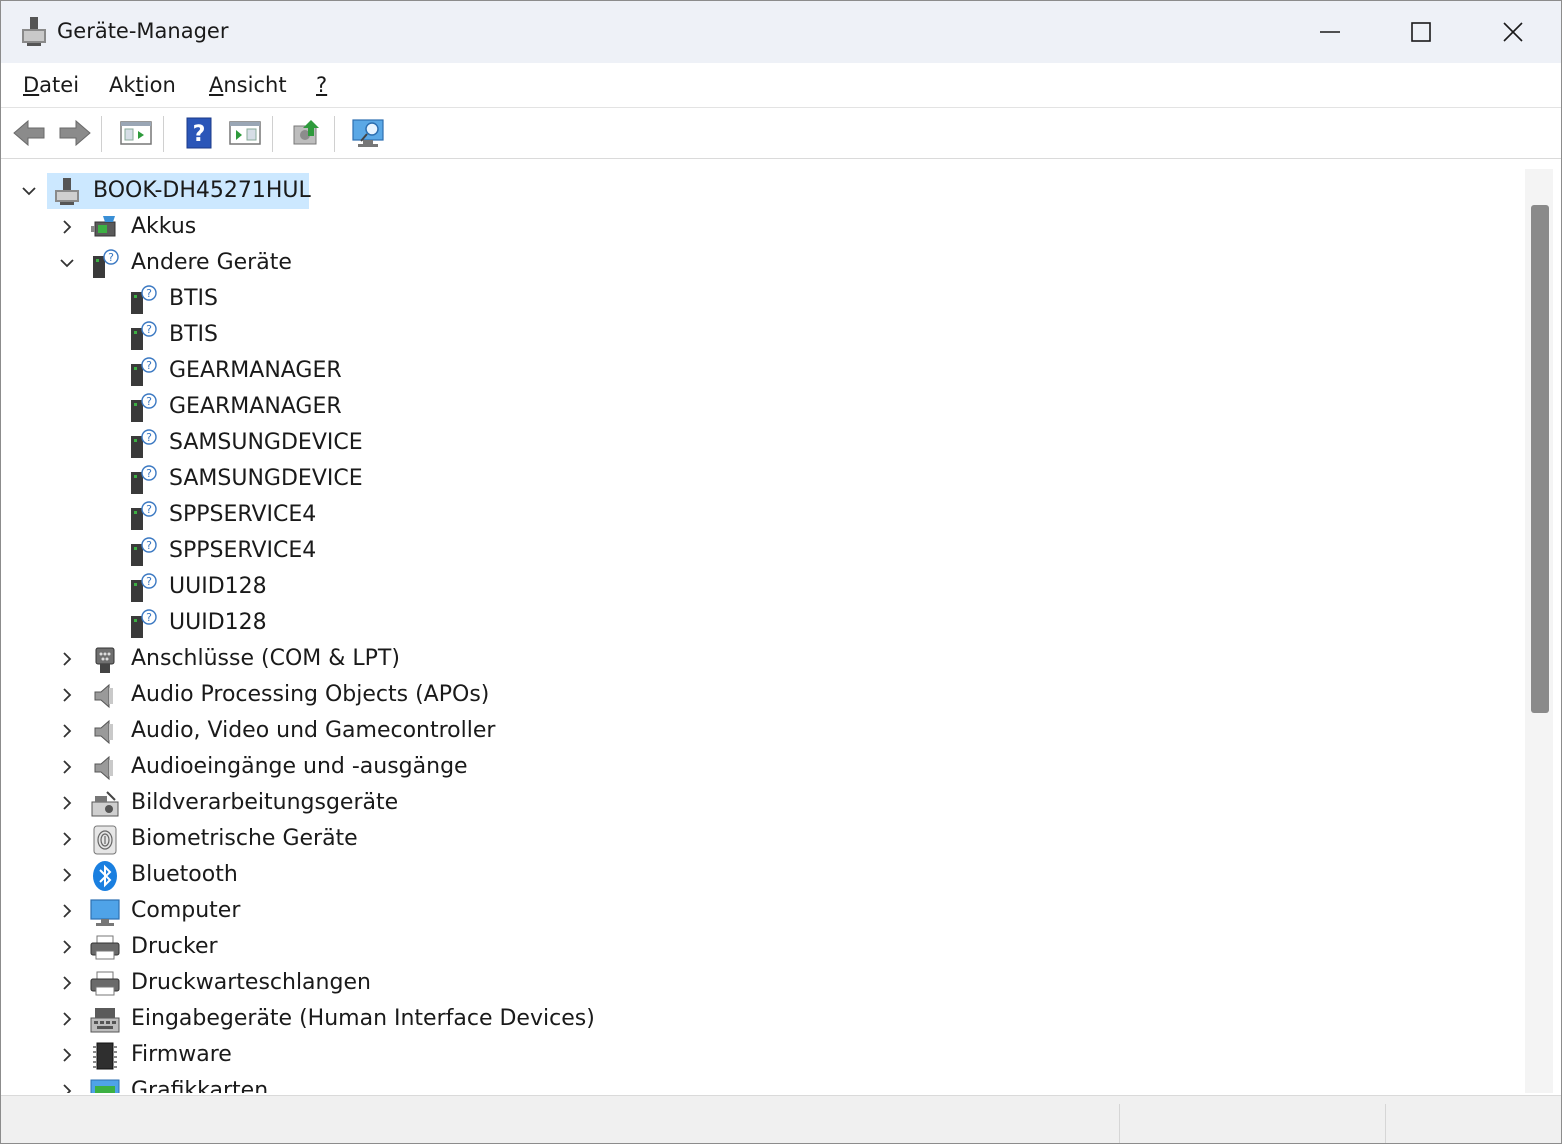 The height and width of the screenshot is (1144, 1562). What do you see at coordinates (369, 133) in the screenshot?
I see `scan-hardware-icon` at bounding box center [369, 133].